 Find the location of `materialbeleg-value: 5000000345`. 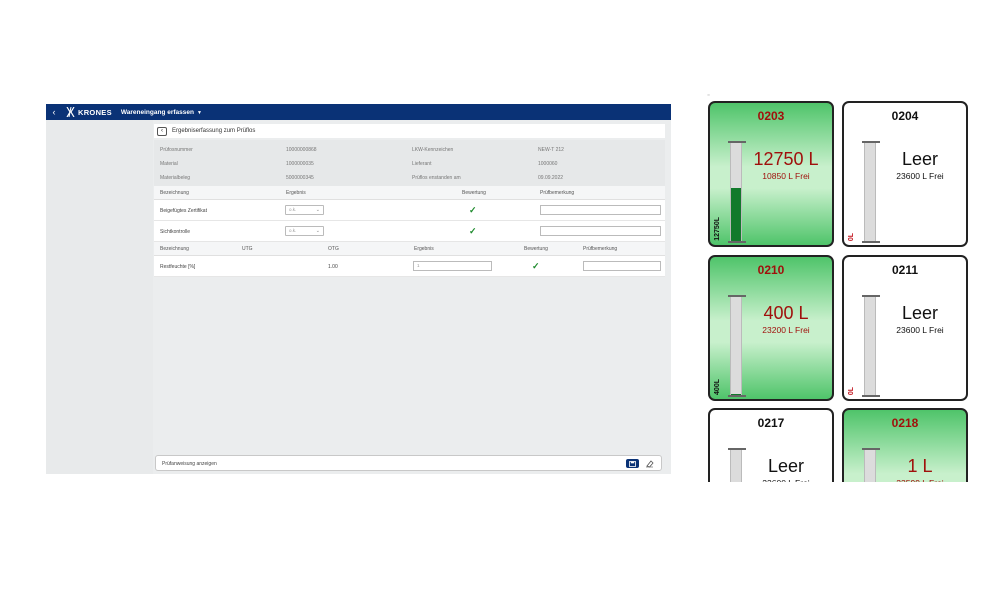

materialbeleg-value: 5000000345 is located at coordinates (300, 178).